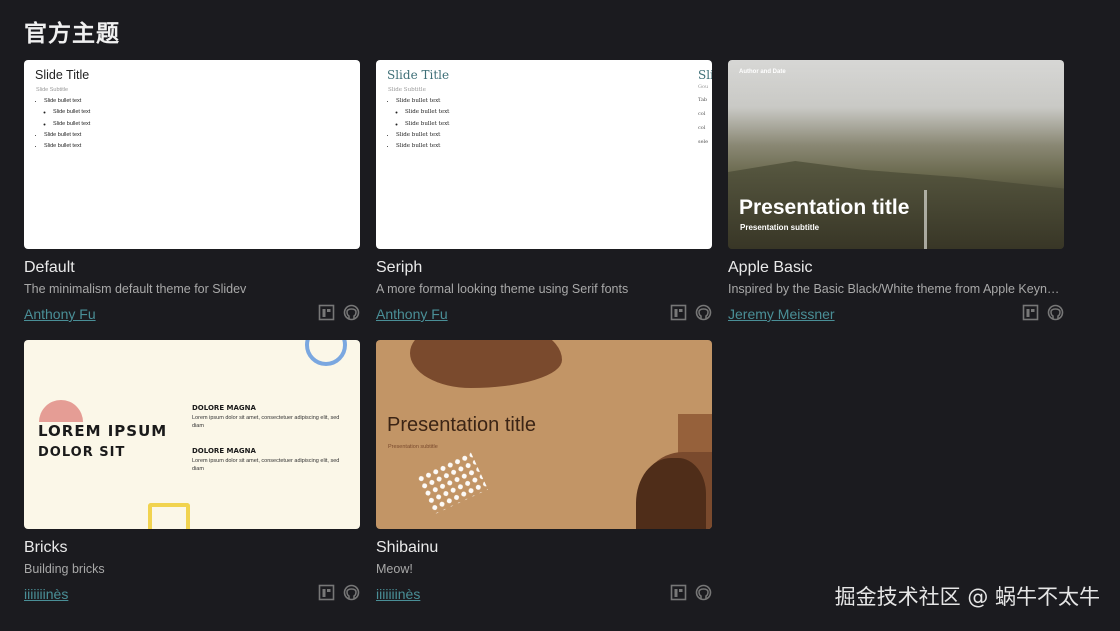 This screenshot has width=1120, height=631. Describe the element at coordinates (544, 434) in the screenshot. I see `theme-preview-shibainu: Presentation title Presentation subtitle` at that location.